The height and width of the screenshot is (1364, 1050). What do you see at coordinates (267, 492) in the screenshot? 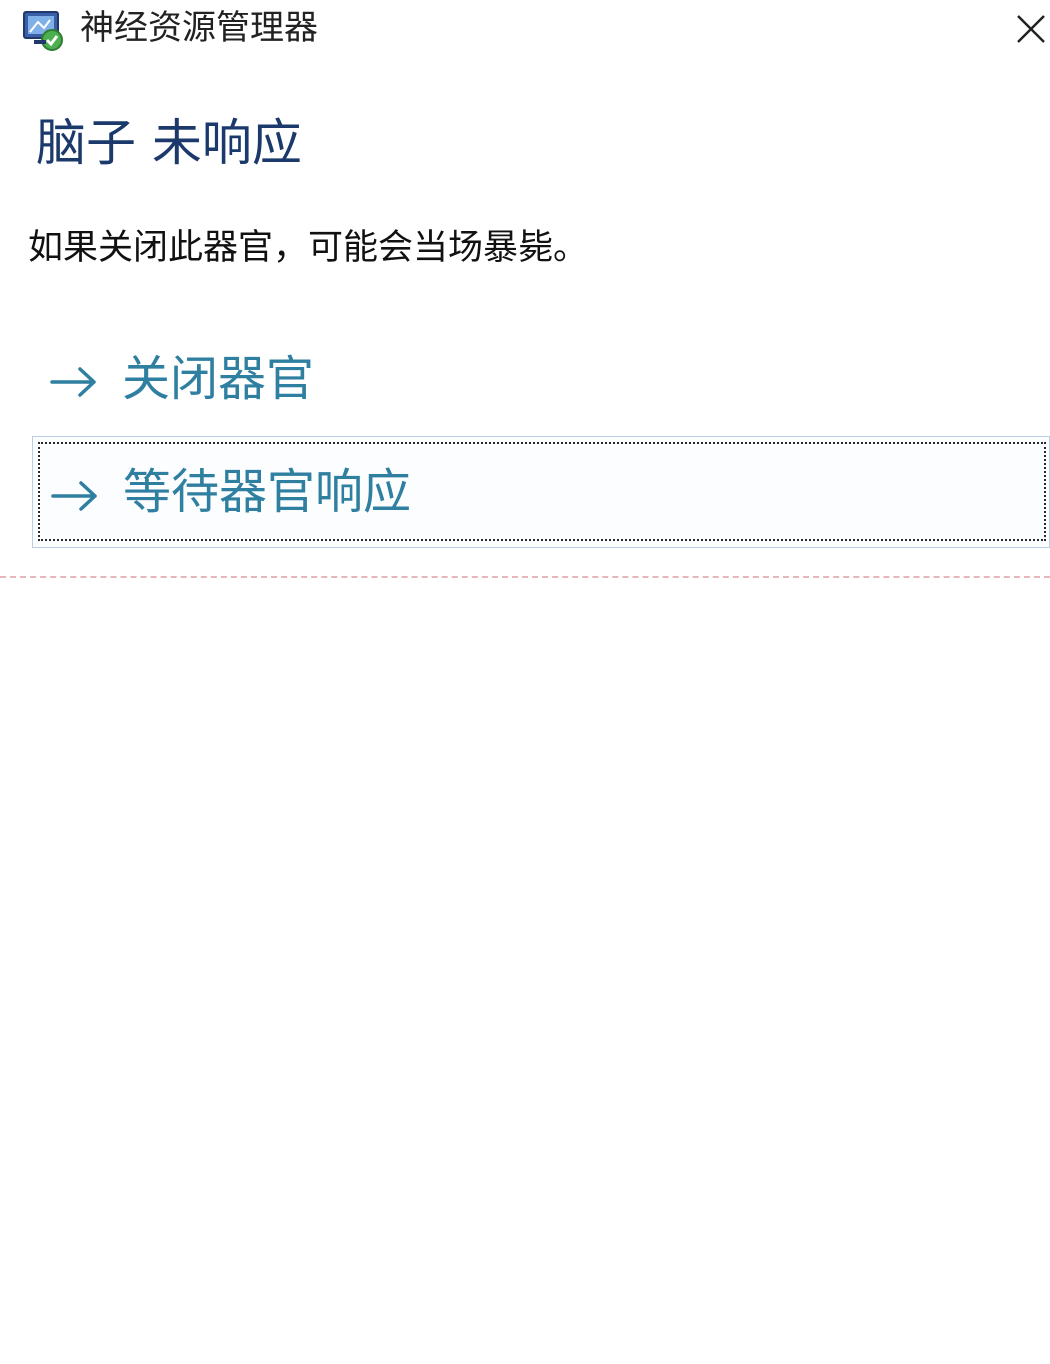
I see `wait-for-organ-label: 等待器官响应` at bounding box center [267, 492].